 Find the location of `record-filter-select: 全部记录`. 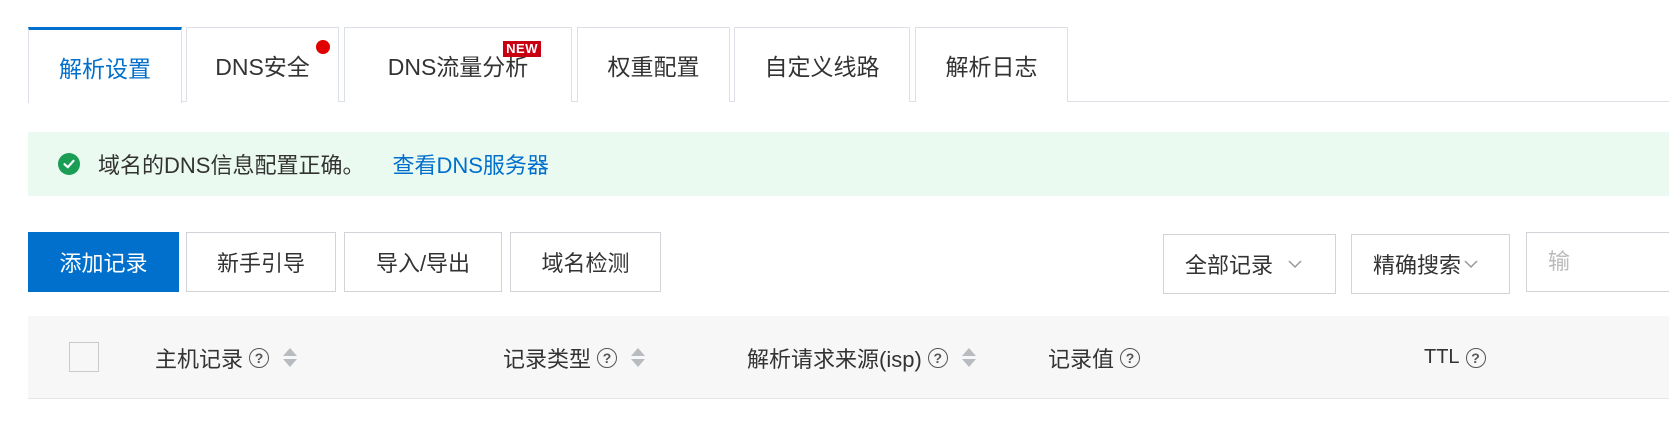

record-filter-select: 全部记录 is located at coordinates (1249, 264).